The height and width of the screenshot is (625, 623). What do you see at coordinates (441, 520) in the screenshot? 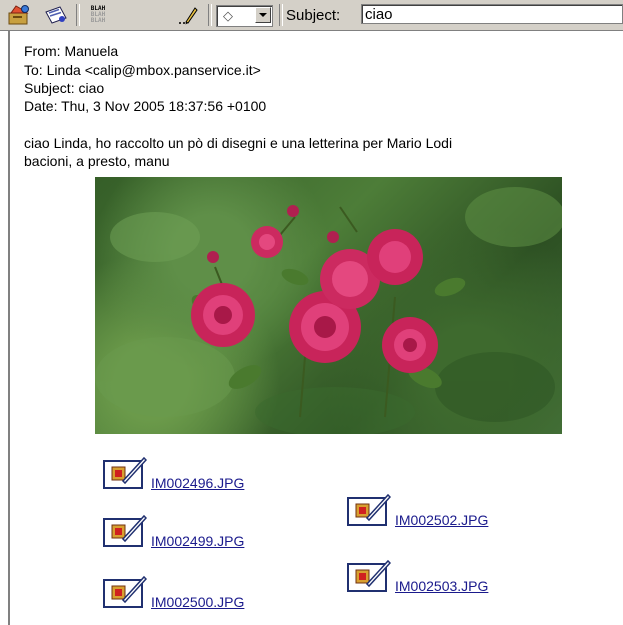
I see `attachment-link: IM002502.JPG` at bounding box center [441, 520].